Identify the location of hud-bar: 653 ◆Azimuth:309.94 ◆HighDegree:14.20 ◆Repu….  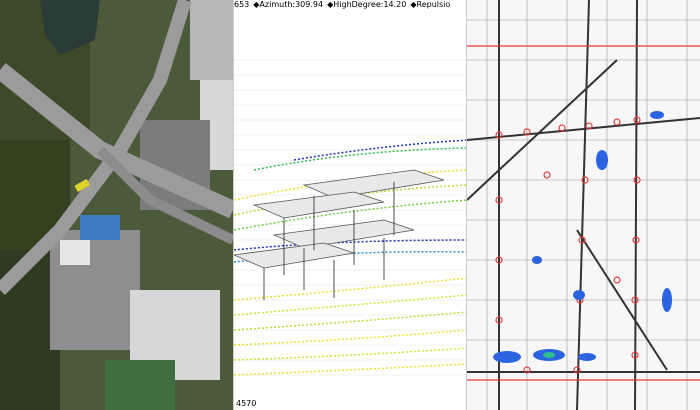
(350, 5).